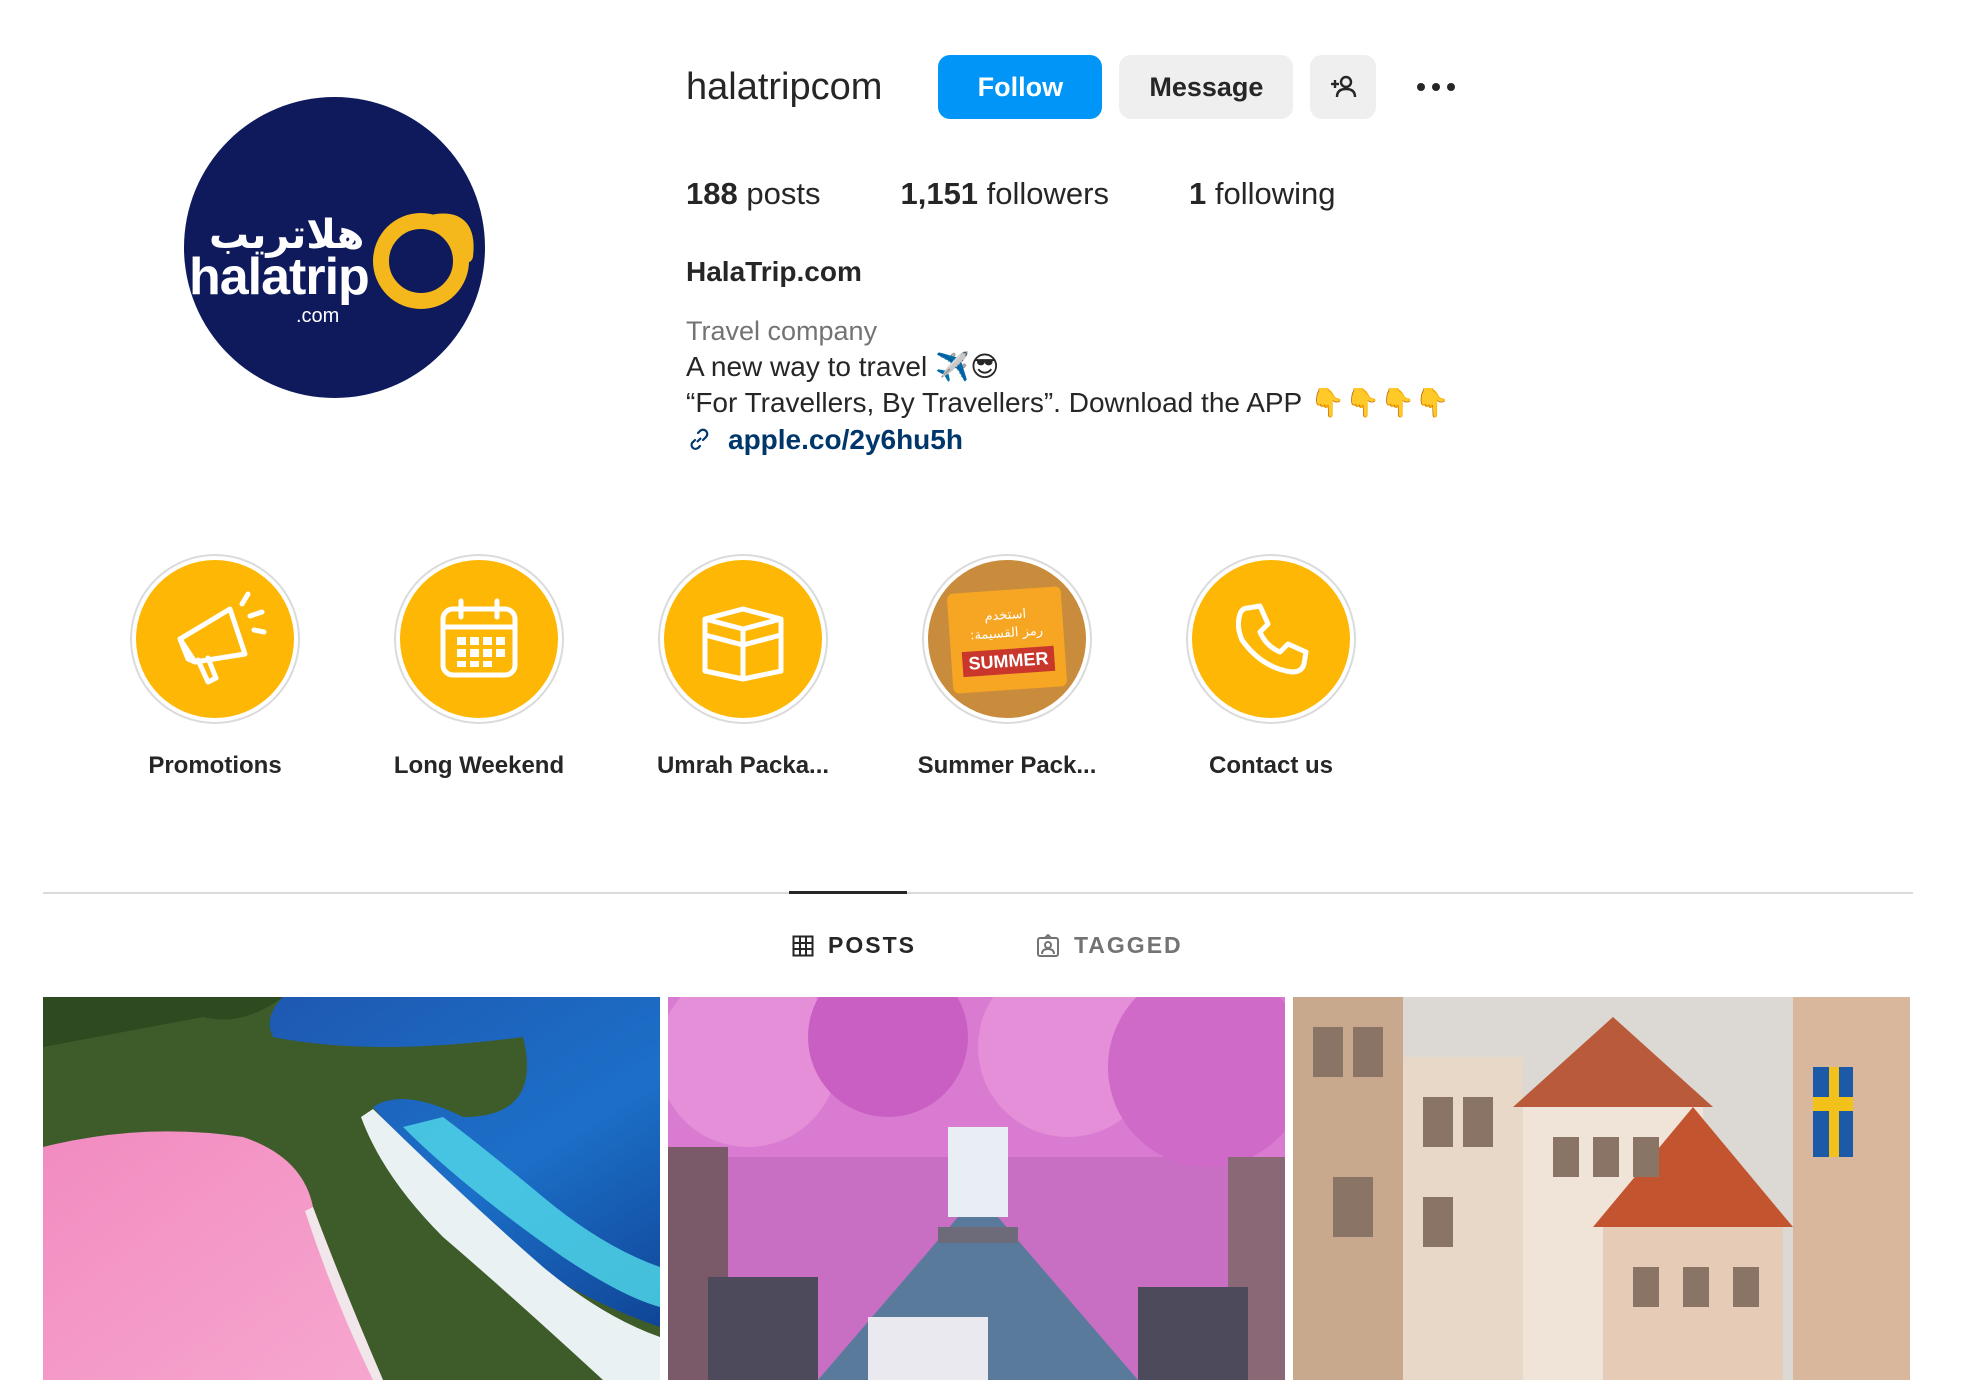 The height and width of the screenshot is (1380, 1962). Describe the element at coordinates (1436, 87) in the screenshot. I see `more-options-icon` at that location.